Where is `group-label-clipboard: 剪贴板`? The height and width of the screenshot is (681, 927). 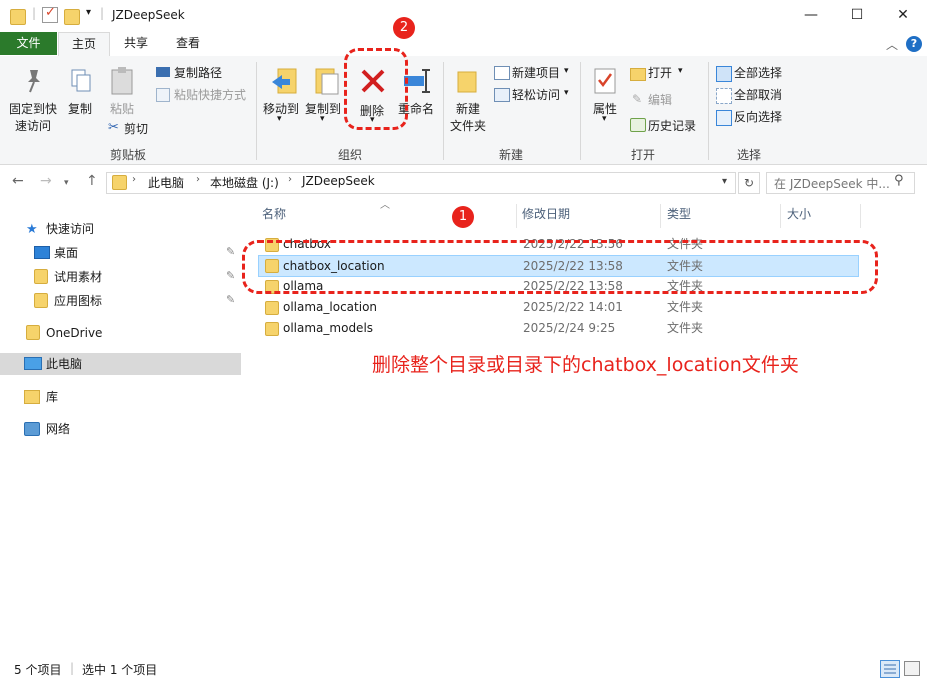
group-label-clipboard: 剪贴板 is located at coordinates (127, 155).